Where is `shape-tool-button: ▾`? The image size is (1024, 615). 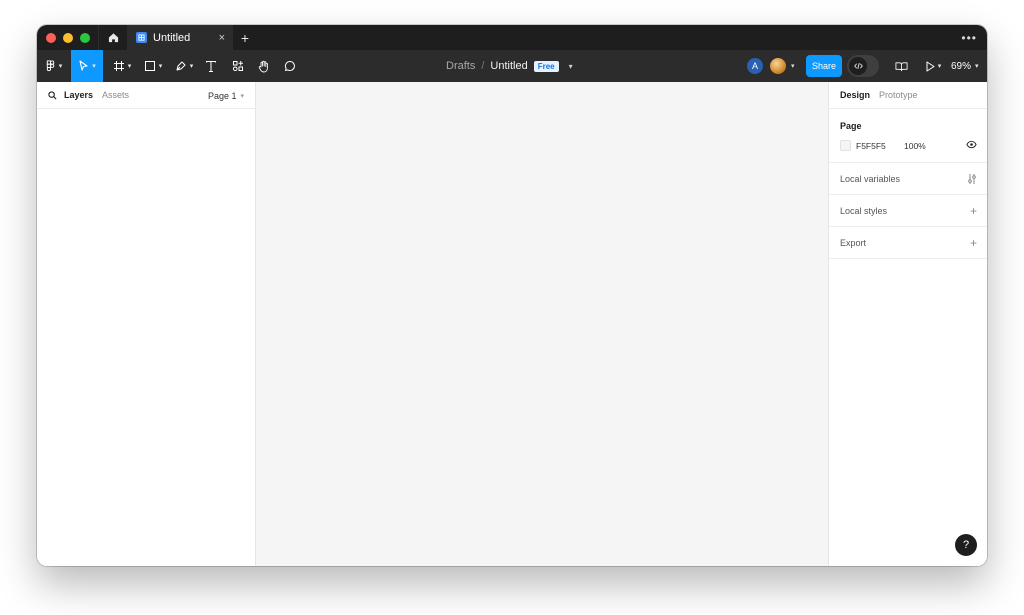 shape-tool-button: ▾ is located at coordinates (153, 66).